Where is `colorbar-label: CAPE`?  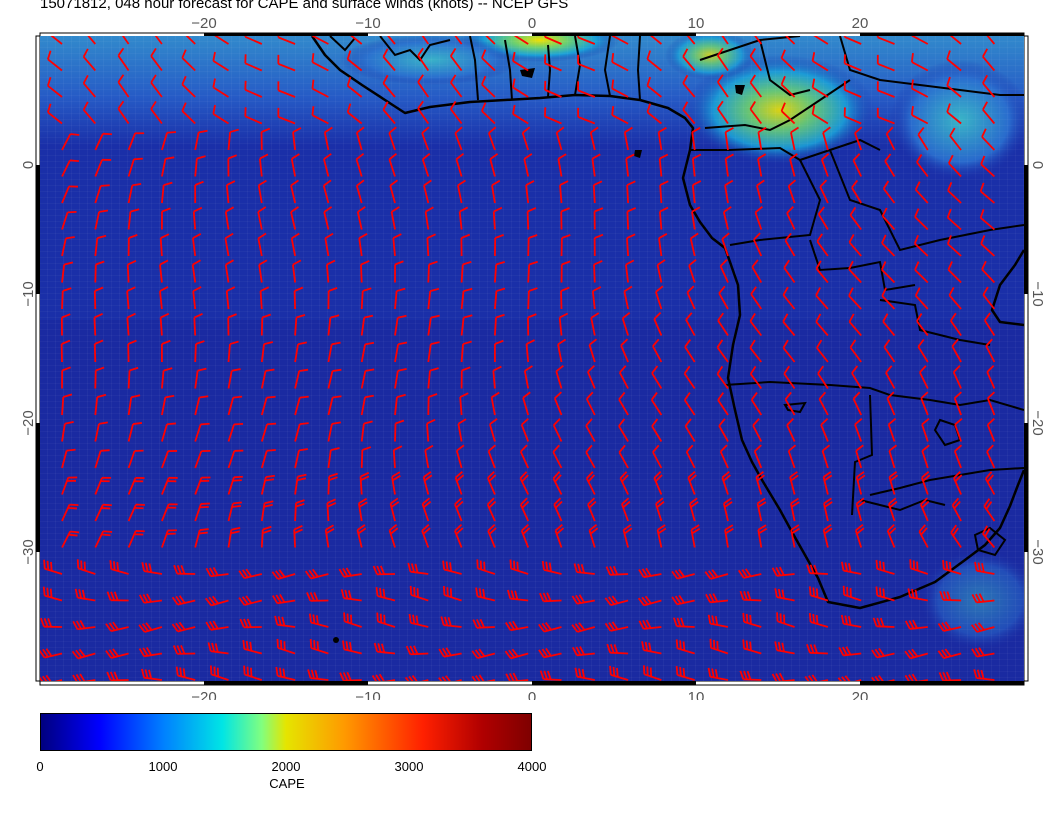 colorbar-label: CAPE is located at coordinates (287, 783).